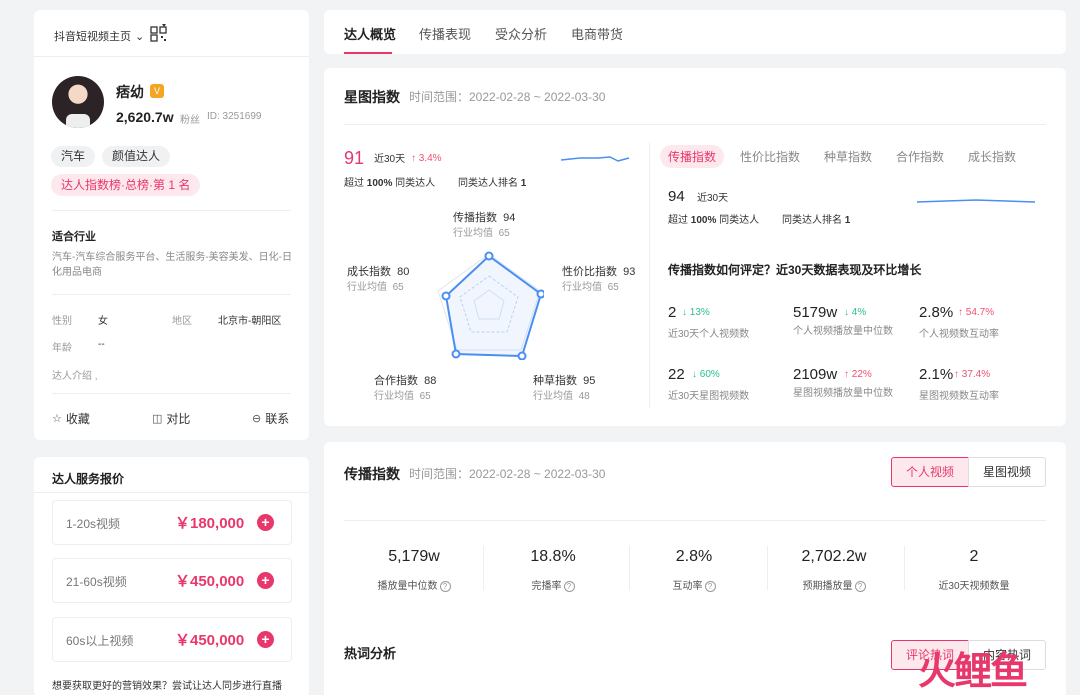  I want to click on tab-spread: 传播表现, so click(445, 33).